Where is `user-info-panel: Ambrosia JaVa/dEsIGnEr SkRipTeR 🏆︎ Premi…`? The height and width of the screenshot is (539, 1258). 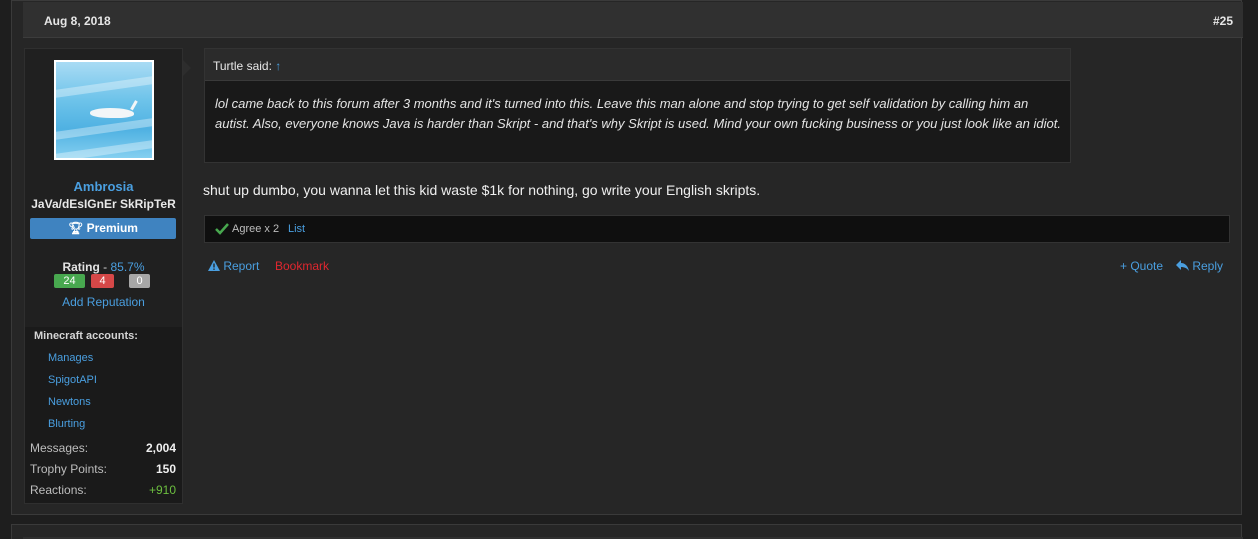
user-info-panel: Ambrosia JaVa/dEsIGnEr SkRipTeR 🏆︎ Premi… is located at coordinates (103, 276).